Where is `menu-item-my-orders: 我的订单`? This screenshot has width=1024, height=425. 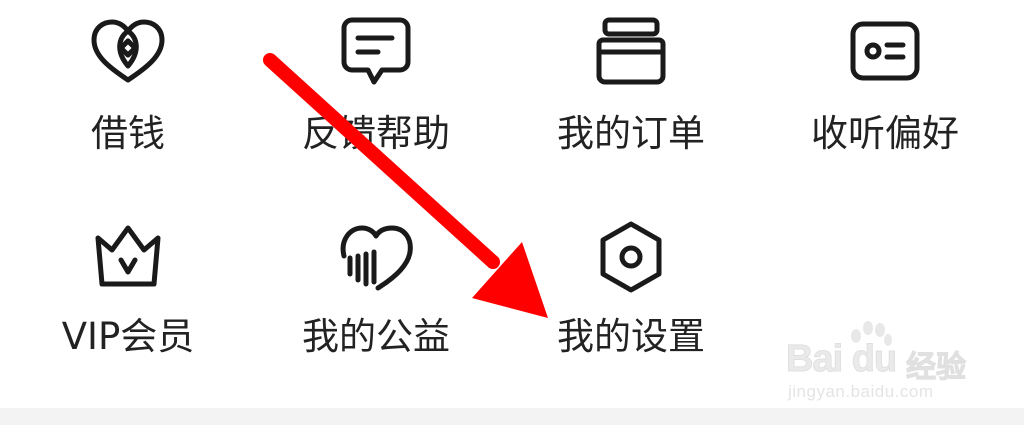
menu-item-my-orders: 我的订单 is located at coordinates (631, 85).